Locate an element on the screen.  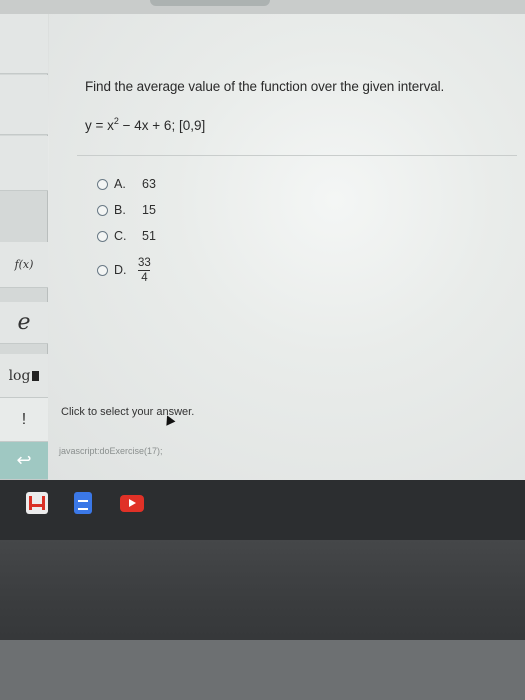
option-a: A. 63 is located at coordinates (126, 184).